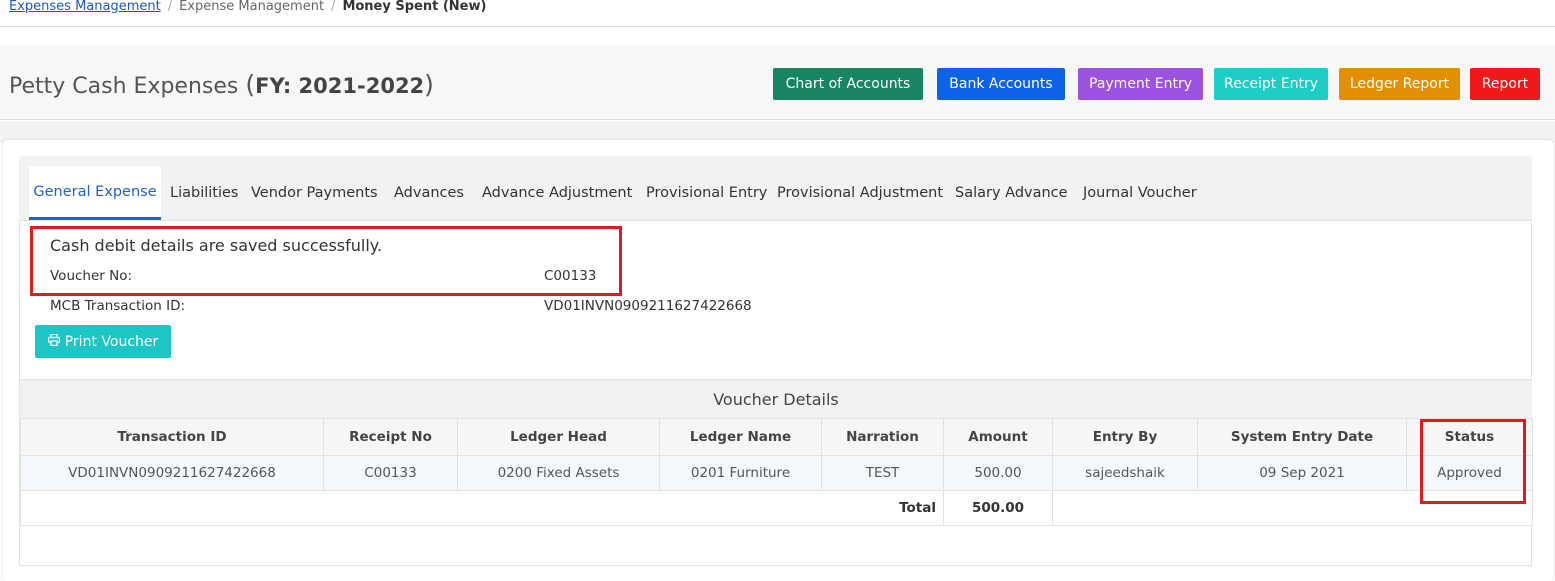 Image resolution: width=1555 pixels, height=581 pixels. I want to click on tab-vendor-payments: Vendor Payments, so click(314, 193).